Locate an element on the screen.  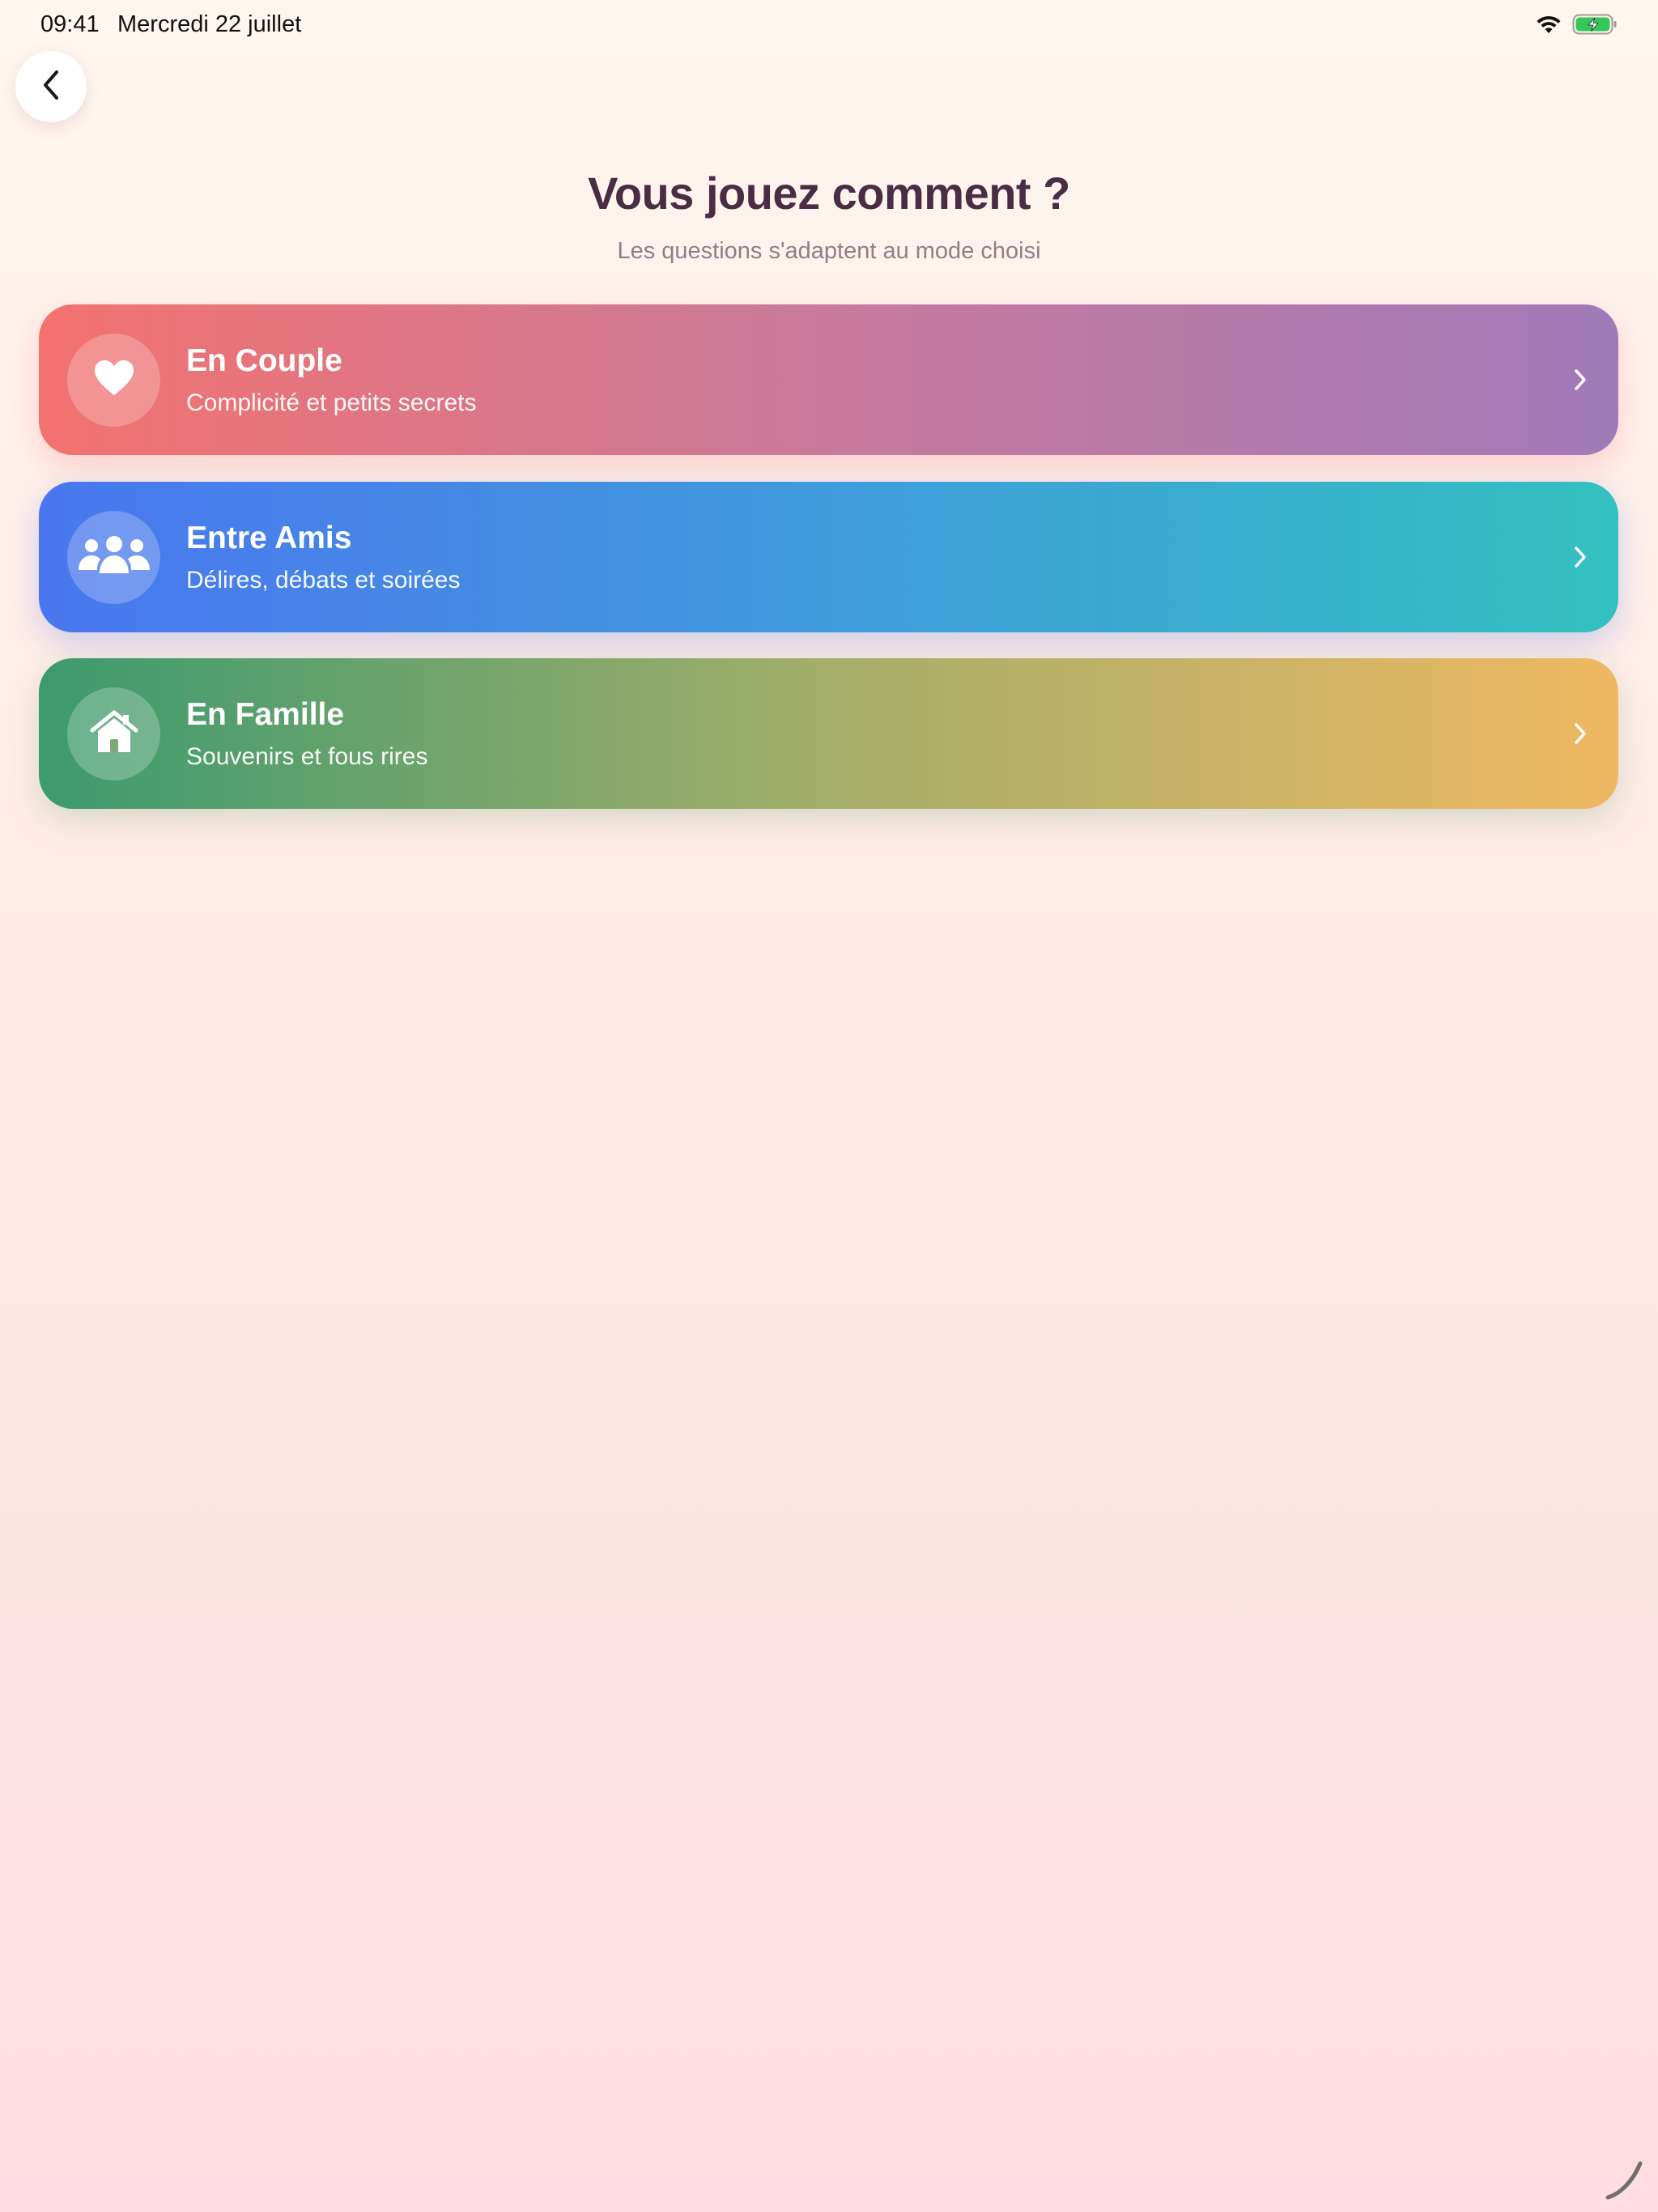
status-bar: 09:41 Mercredi 22 juillet is located at coordinates (829, 26).